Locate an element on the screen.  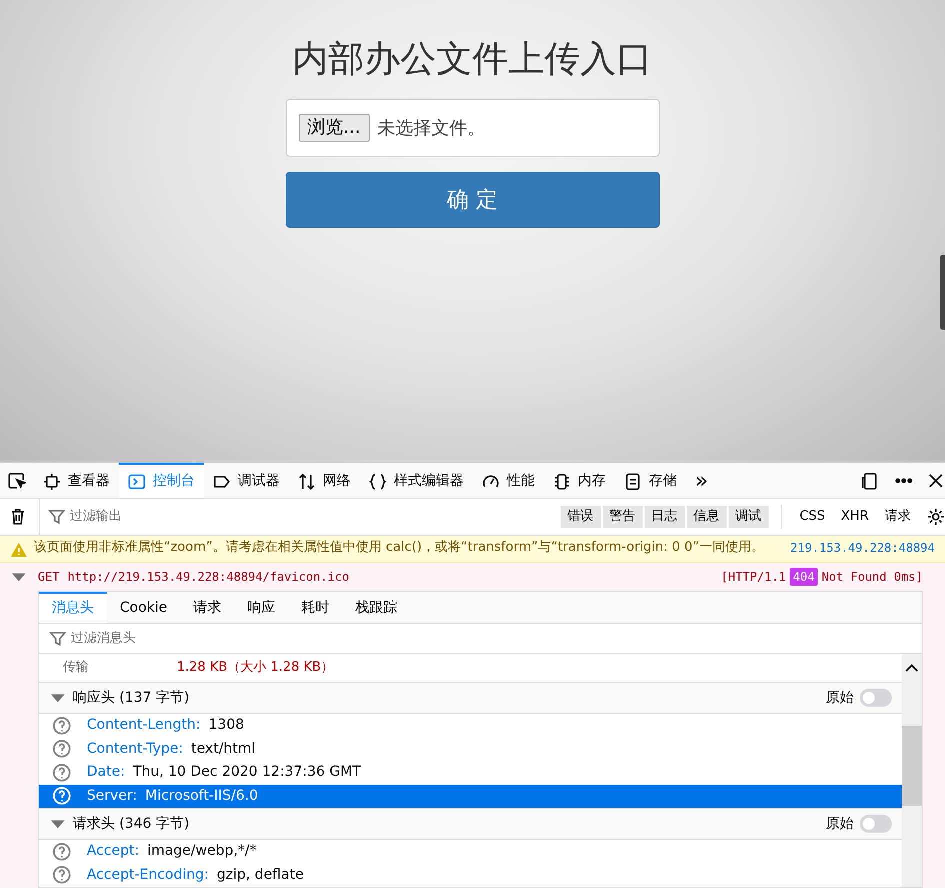
type-filter-button: CSS is located at coordinates (813, 517).